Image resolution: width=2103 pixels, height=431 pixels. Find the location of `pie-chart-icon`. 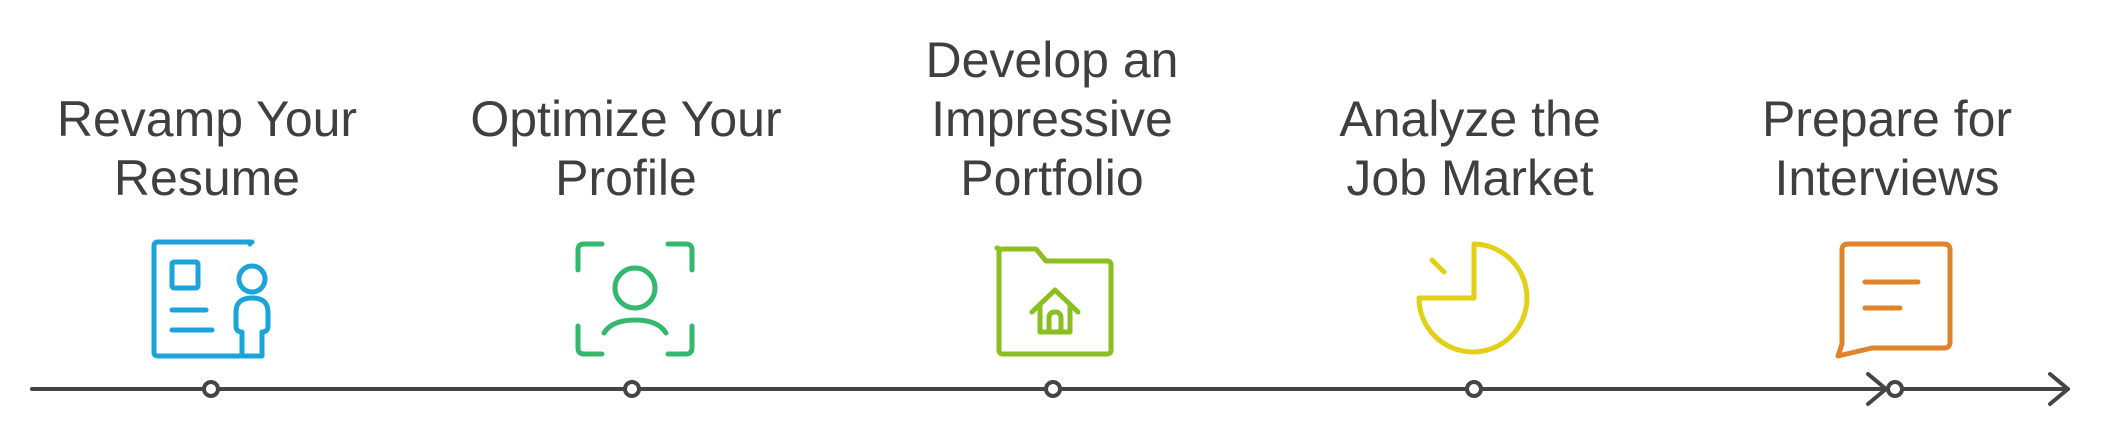

pie-chart-icon is located at coordinates (1473, 298).